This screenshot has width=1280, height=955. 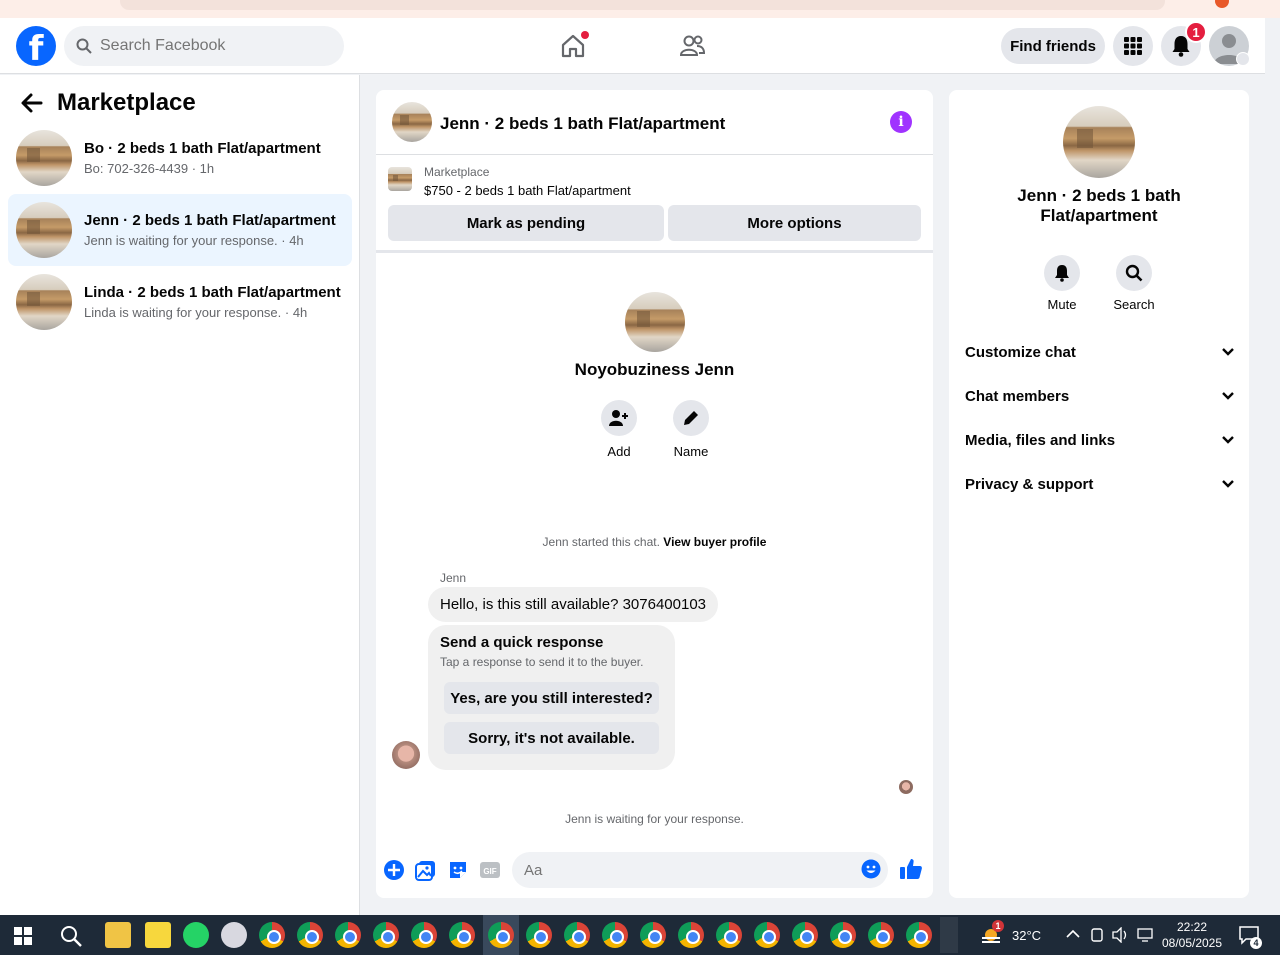 What do you see at coordinates (1100, 484) in the screenshot?
I see `privacy-support-row: Privacy & support` at bounding box center [1100, 484].